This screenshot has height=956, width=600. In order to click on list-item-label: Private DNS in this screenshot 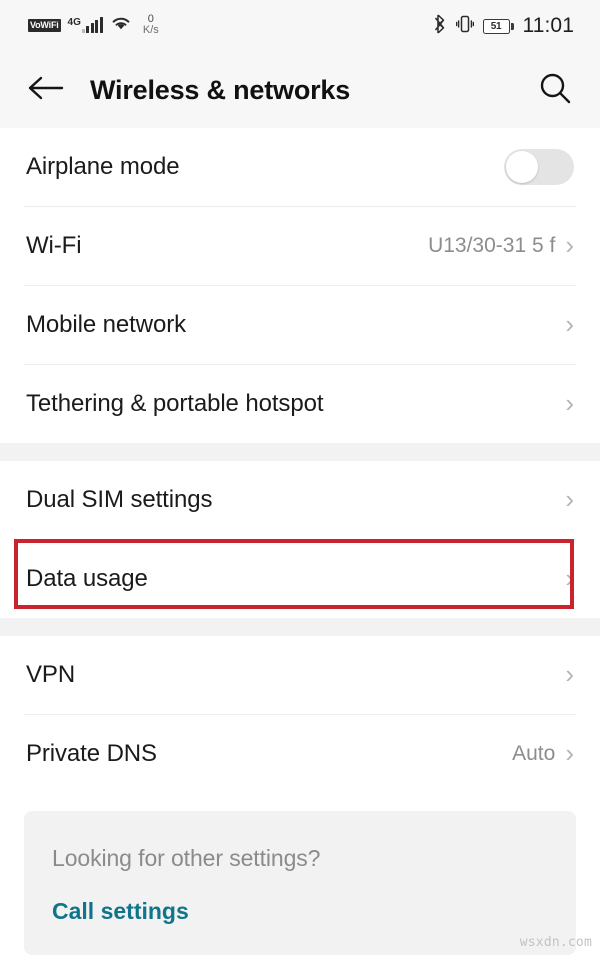, I will do `click(91, 753)`.